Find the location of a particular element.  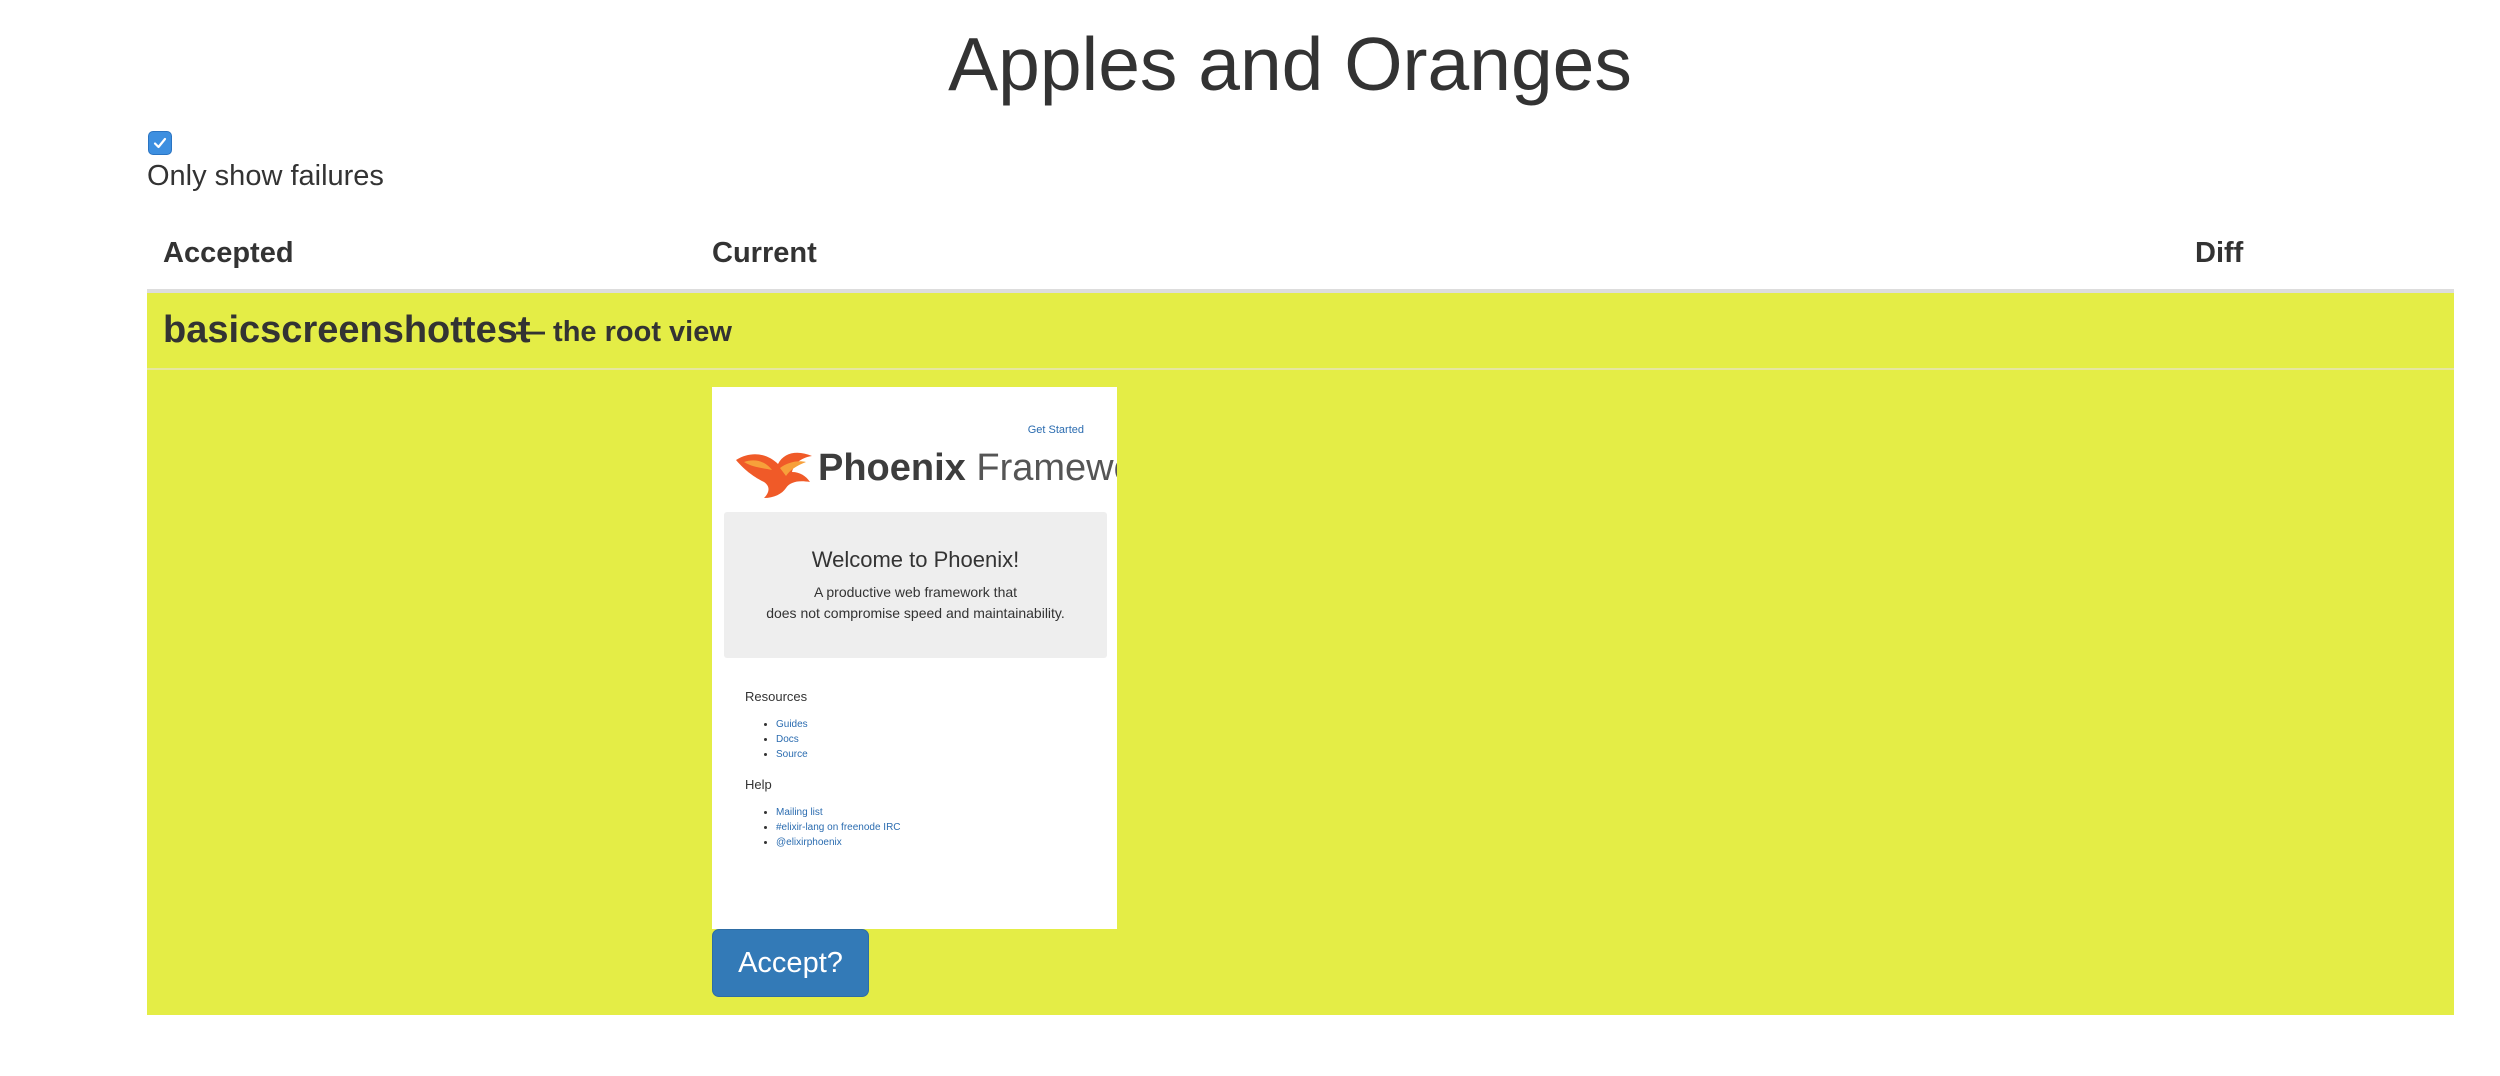

snapshot-link-guides: Guides is located at coordinates (792, 724).